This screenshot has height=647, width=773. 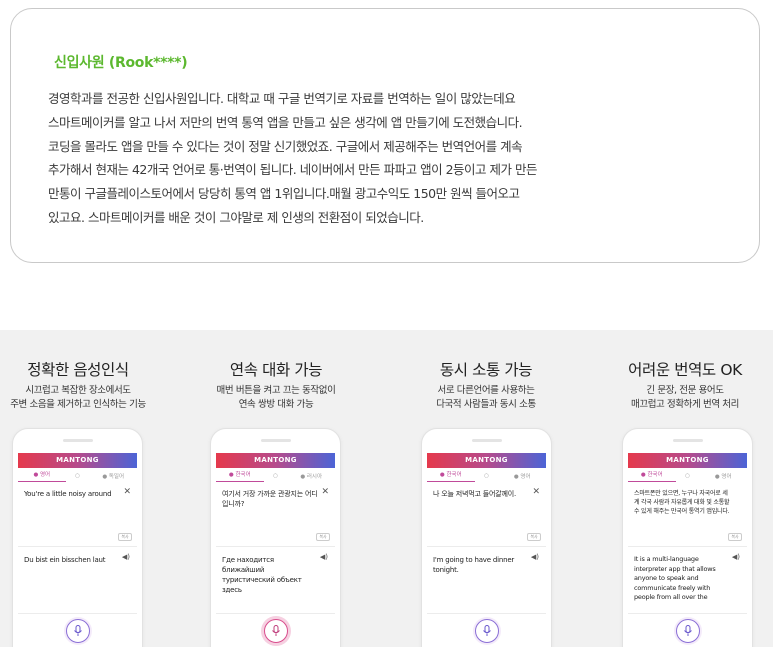 What do you see at coordinates (276, 398) in the screenshot?
I see `feature-description: 매번 버튼을 켜고 끄는 동작없이 연속 쌍방 대화 가능` at bounding box center [276, 398].